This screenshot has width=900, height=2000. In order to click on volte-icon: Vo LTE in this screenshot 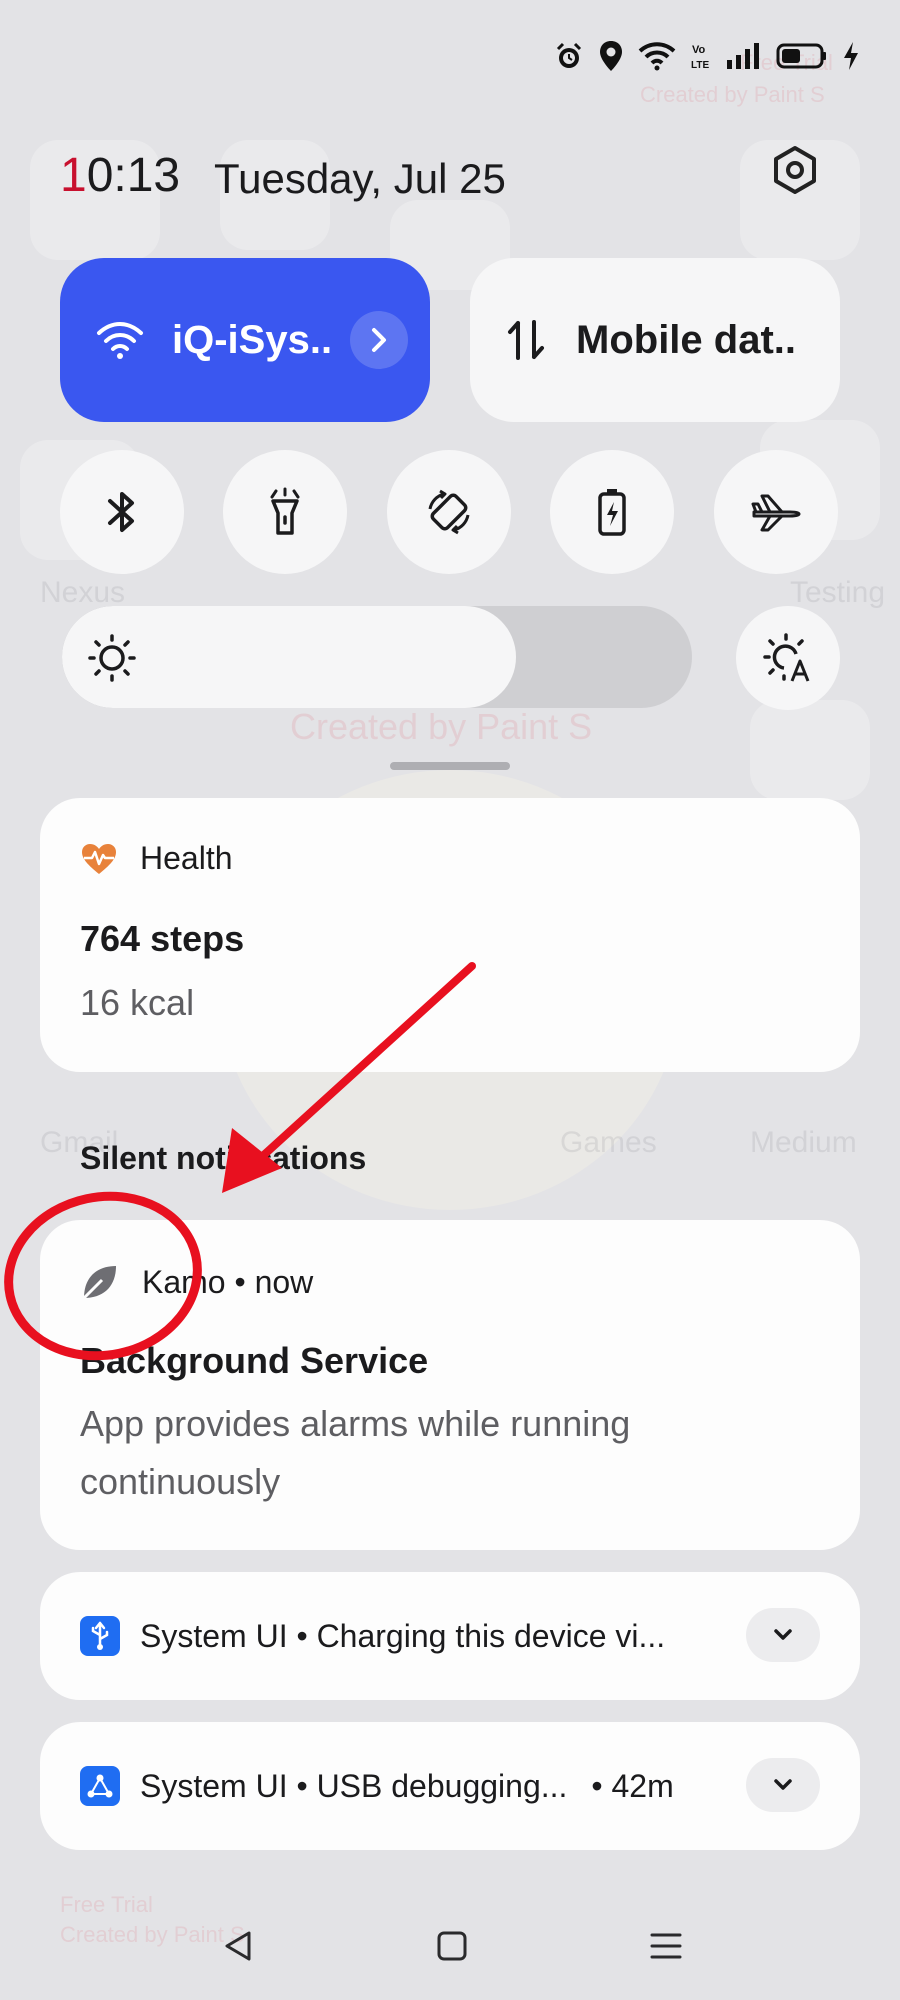, I will do `click(700, 57)`.